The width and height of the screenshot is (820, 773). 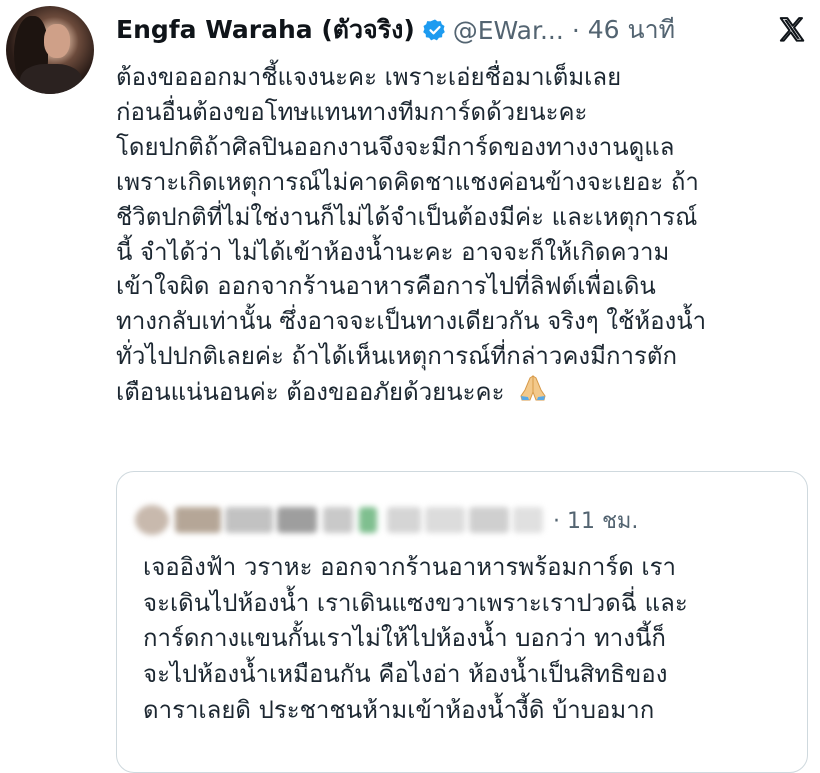 What do you see at coordinates (352, 111) in the screenshot?
I see `tweet-line: ก่อนอื่นต้องขอโทษแทนทางทีมการ์ดด้วยนะคะ` at bounding box center [352, 111].